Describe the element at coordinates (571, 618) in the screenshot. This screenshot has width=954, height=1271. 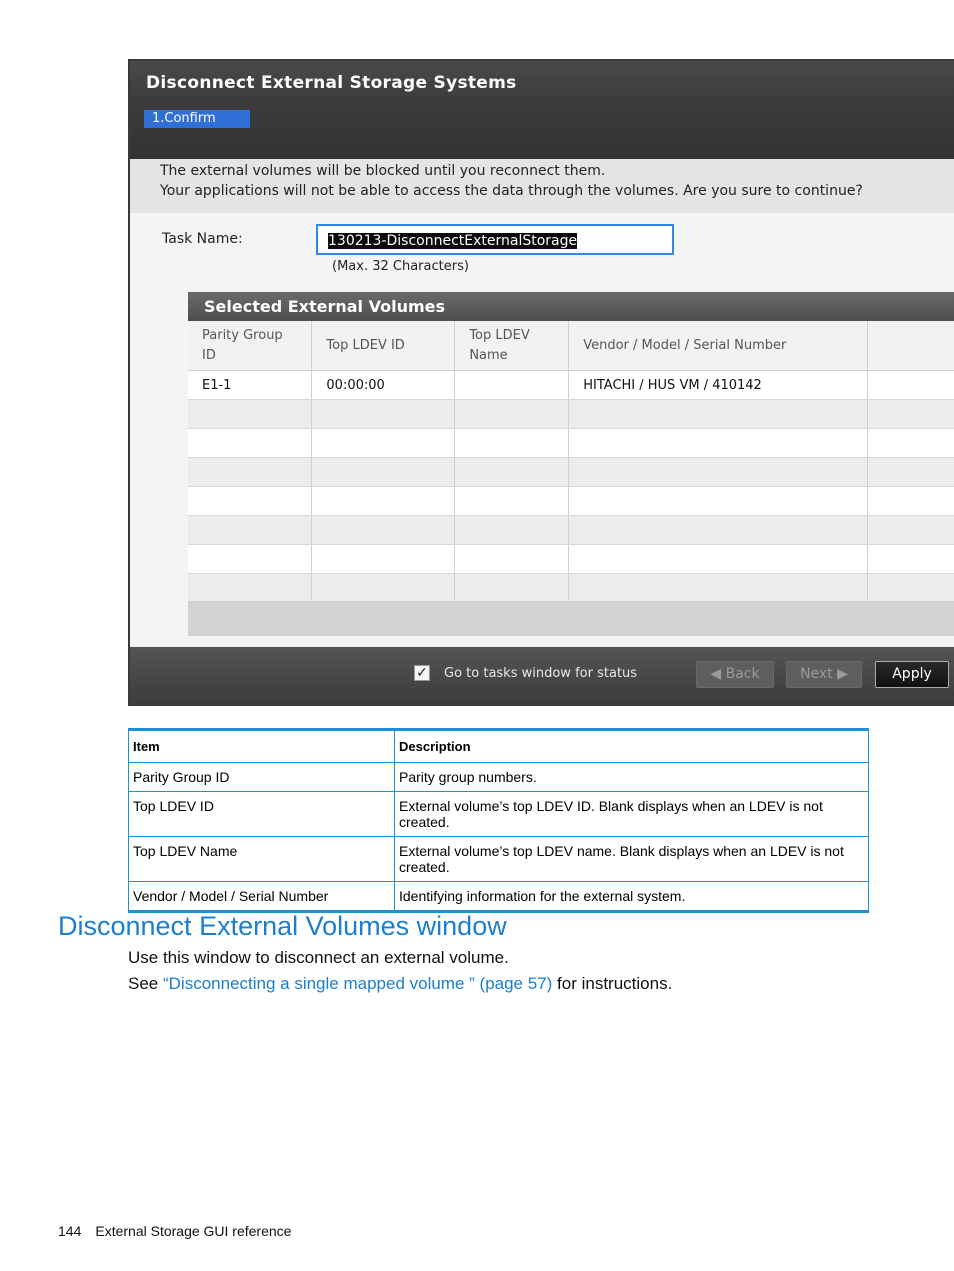
I see `table-footer-bar` at that location.